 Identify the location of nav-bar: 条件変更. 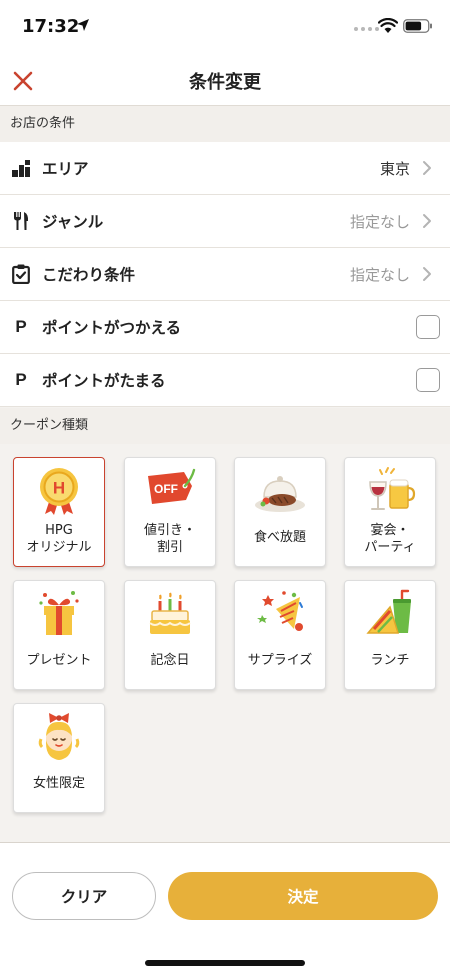
(225, 81).